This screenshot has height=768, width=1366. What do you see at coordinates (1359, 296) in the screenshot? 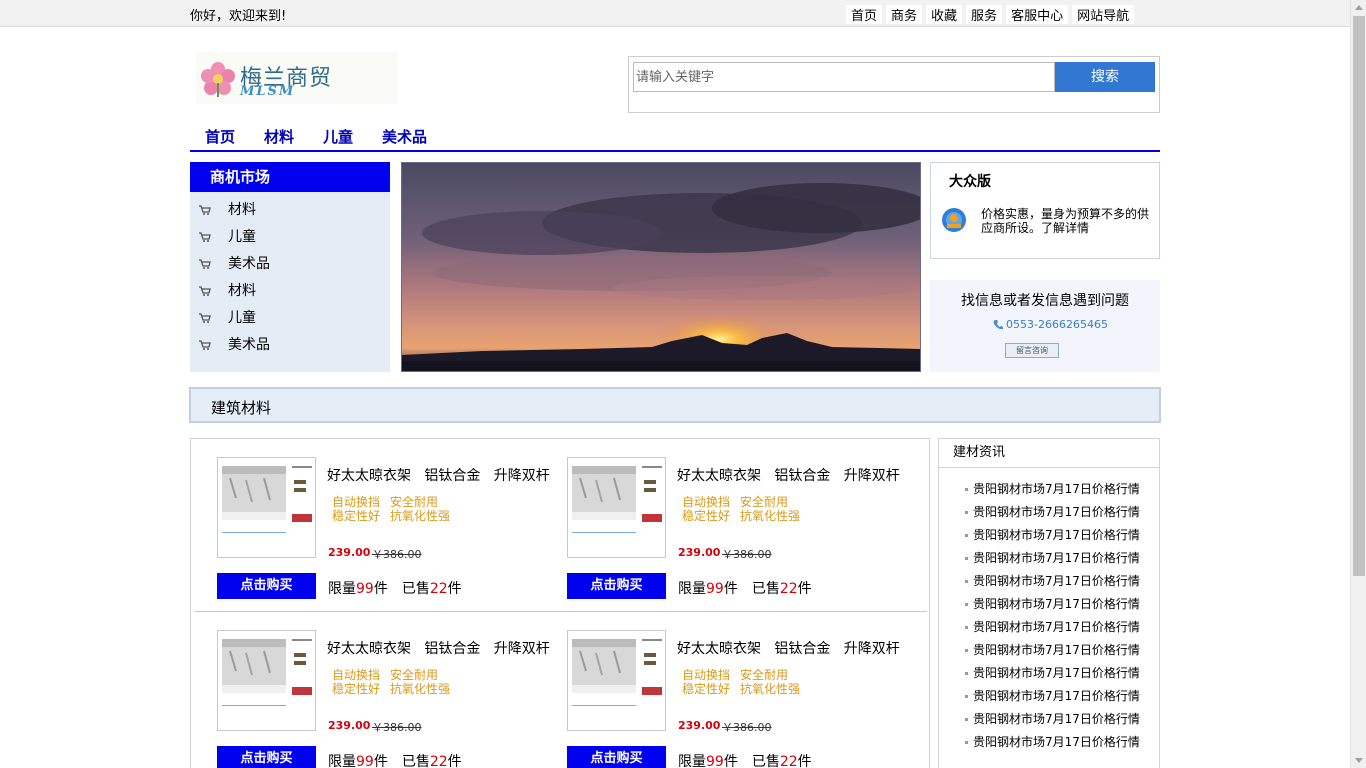
I see `scrollbar-thumb` at bounding box center [1359, 296].